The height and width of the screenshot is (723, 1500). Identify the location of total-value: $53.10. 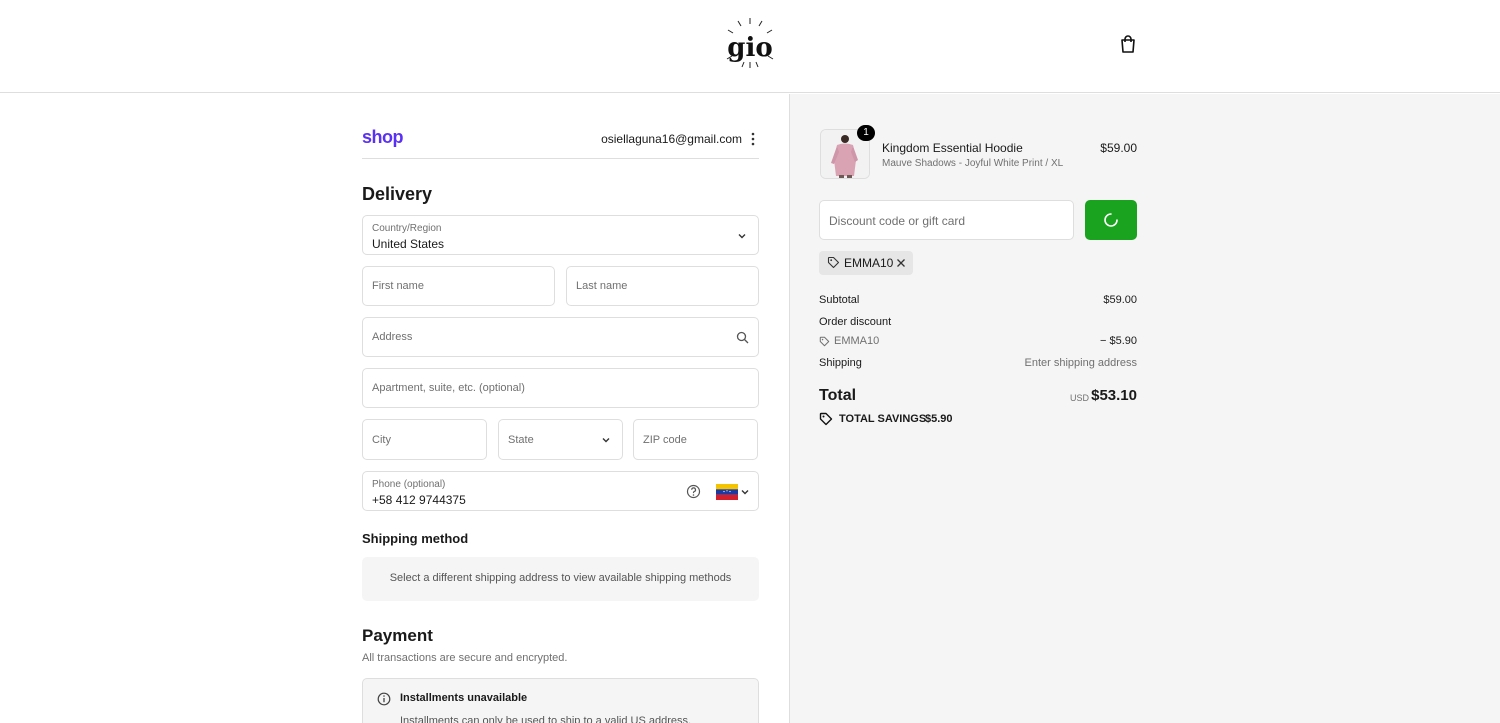
(1114, 395).